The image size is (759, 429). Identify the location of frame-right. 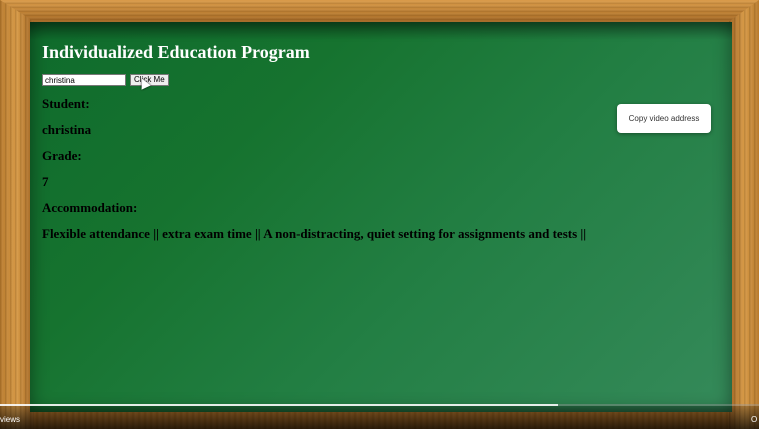
(744, 214).